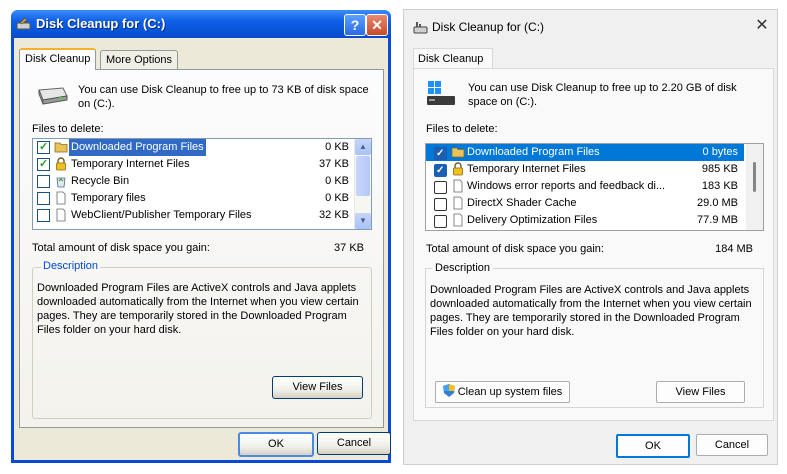 The image size is (787, 474). Describe the element at coordinates (734, 249) in the screenshot. I see `win11-total-value: 184 MB` at that location.